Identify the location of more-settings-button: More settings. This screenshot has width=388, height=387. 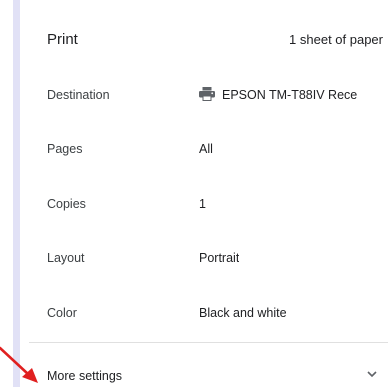
(208, 365).